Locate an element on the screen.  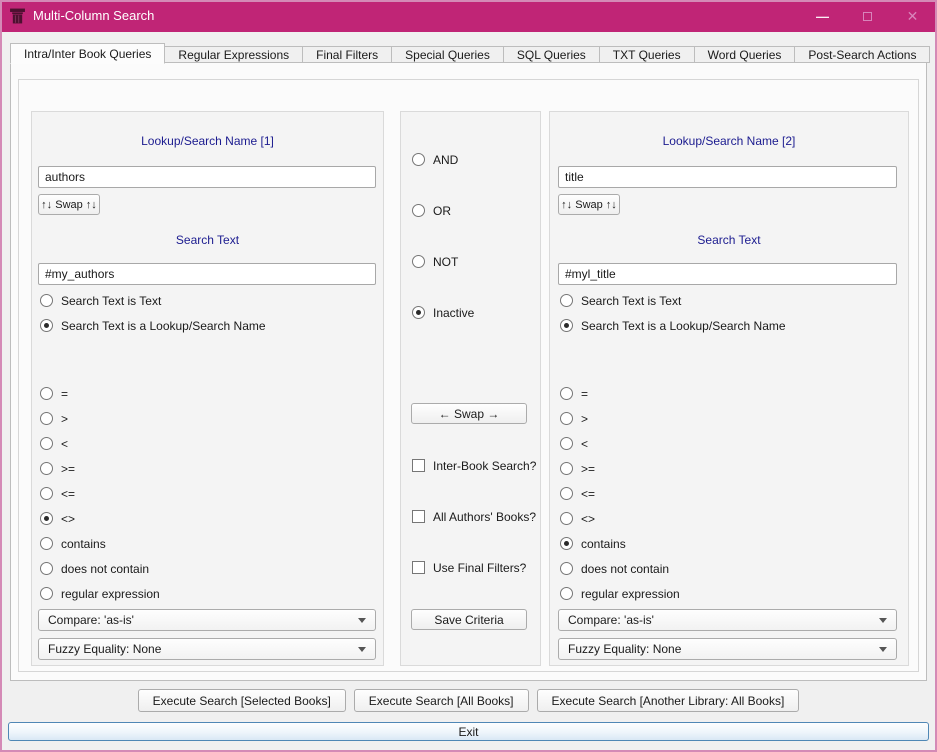
tab-label: Intra/Inter Book Queries is located at coordinates (88, 53).